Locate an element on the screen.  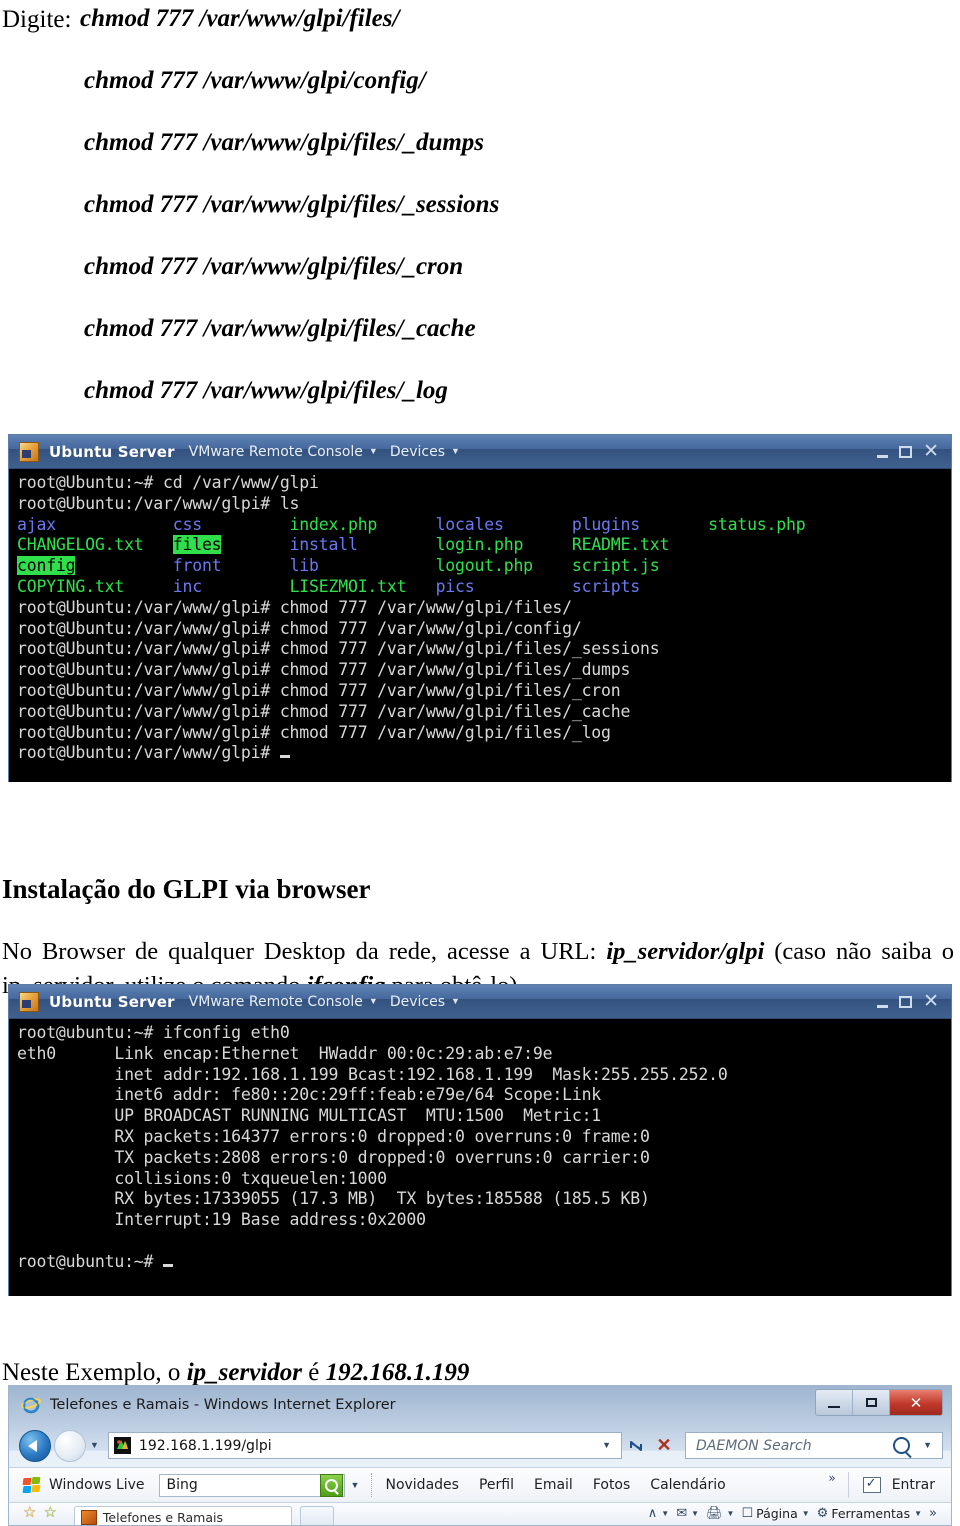
ls-entry: plugins is located at coordinates (605, 524).